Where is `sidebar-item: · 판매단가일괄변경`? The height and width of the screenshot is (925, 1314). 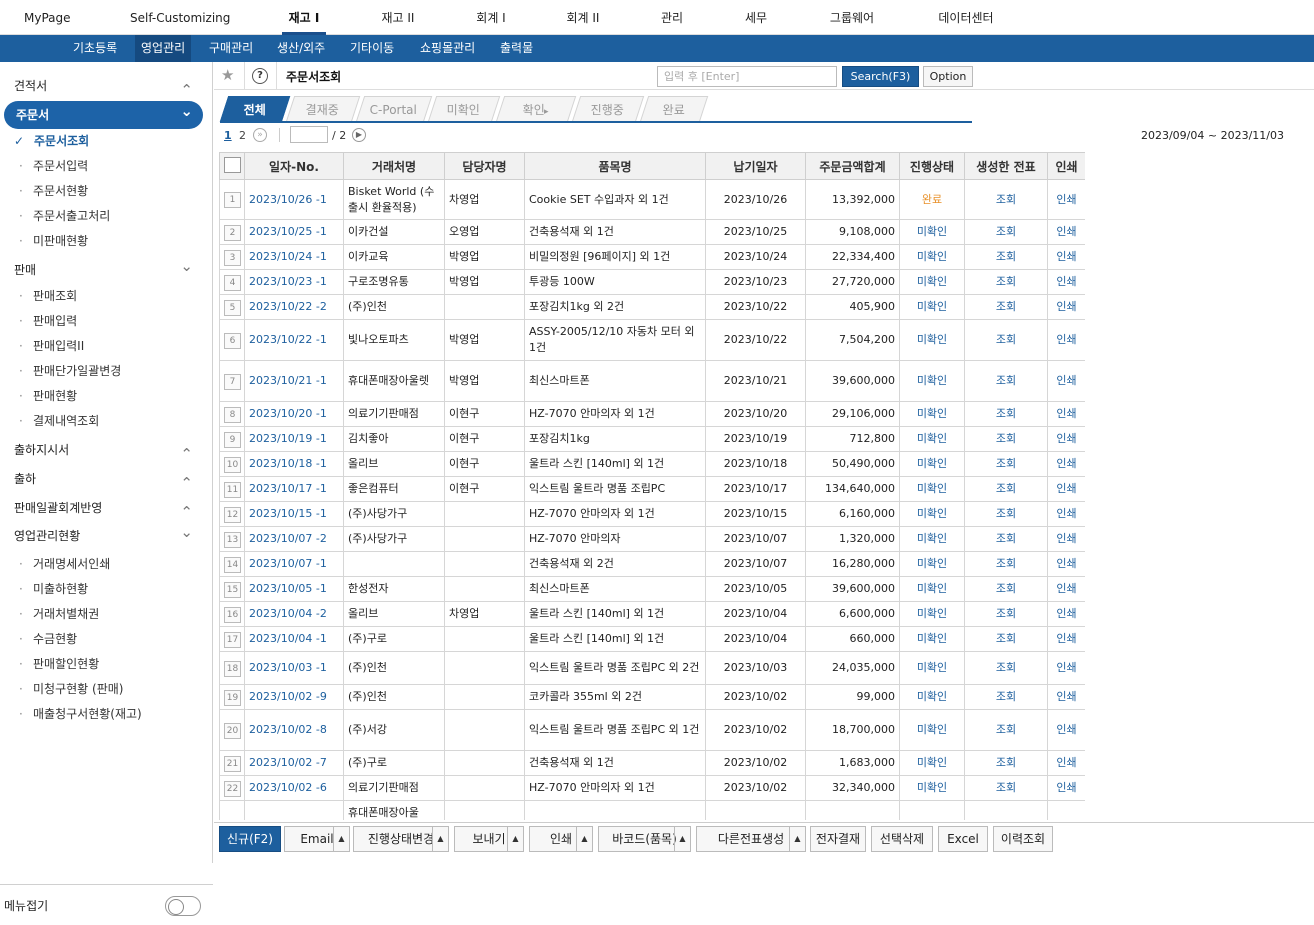 sidebar-item: · 판매단가일괄변경 is located at coordinates (106, 371).